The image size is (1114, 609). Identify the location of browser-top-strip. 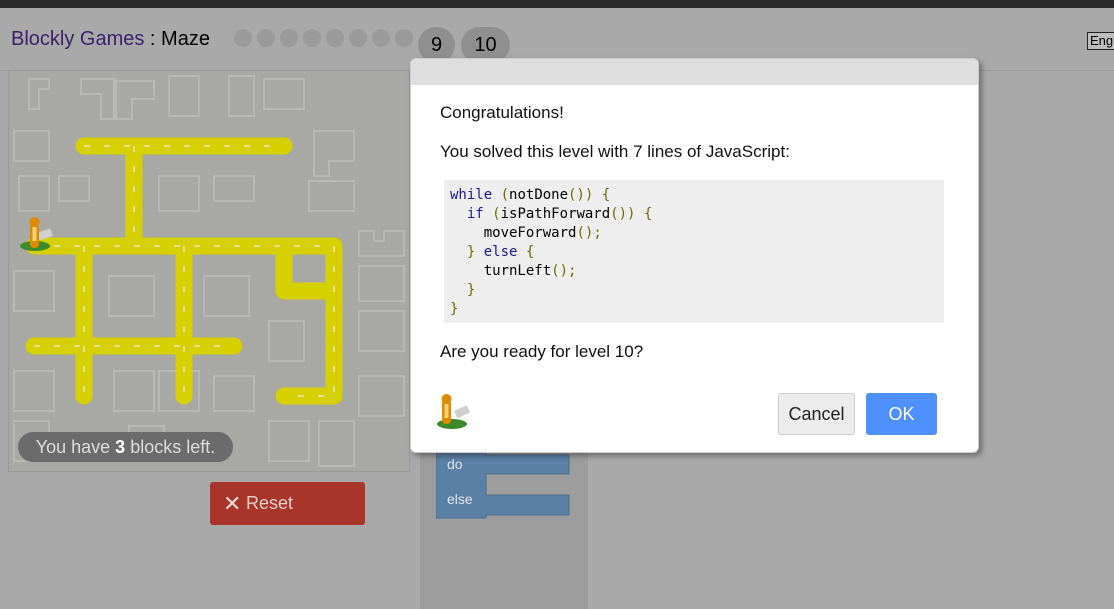
(557, 4).